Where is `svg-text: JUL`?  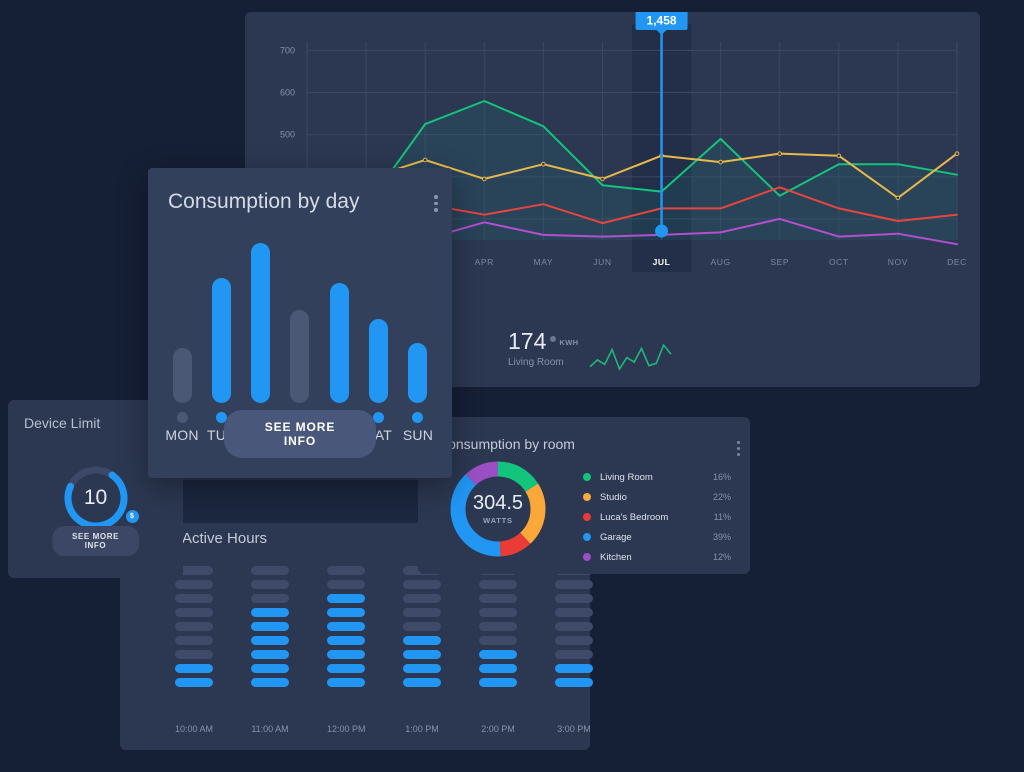 svg-text: JUL is located at coordinates (662, 262).